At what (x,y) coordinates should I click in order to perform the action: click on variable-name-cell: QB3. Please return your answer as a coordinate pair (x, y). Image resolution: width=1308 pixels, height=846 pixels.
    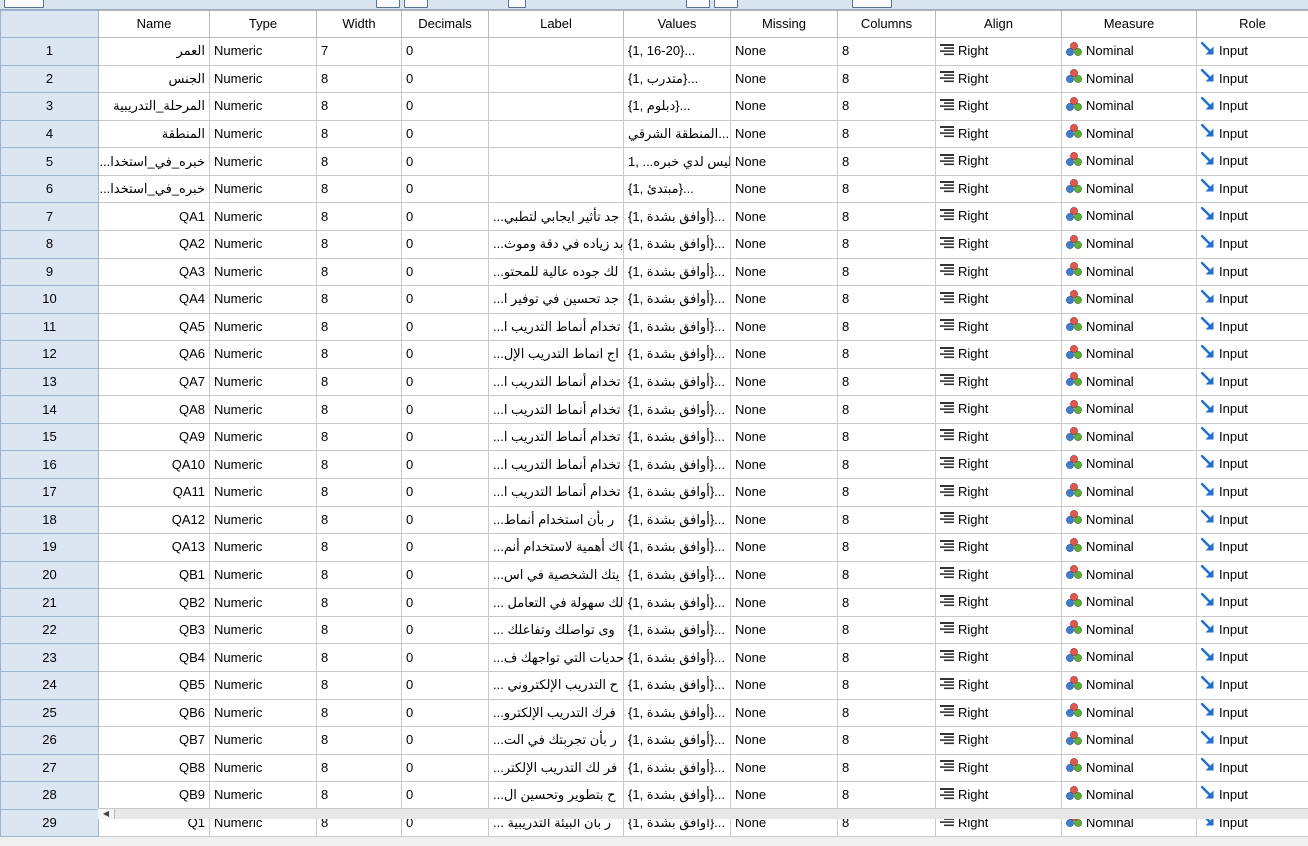
    Looking at the image, I should click on (154, 630).